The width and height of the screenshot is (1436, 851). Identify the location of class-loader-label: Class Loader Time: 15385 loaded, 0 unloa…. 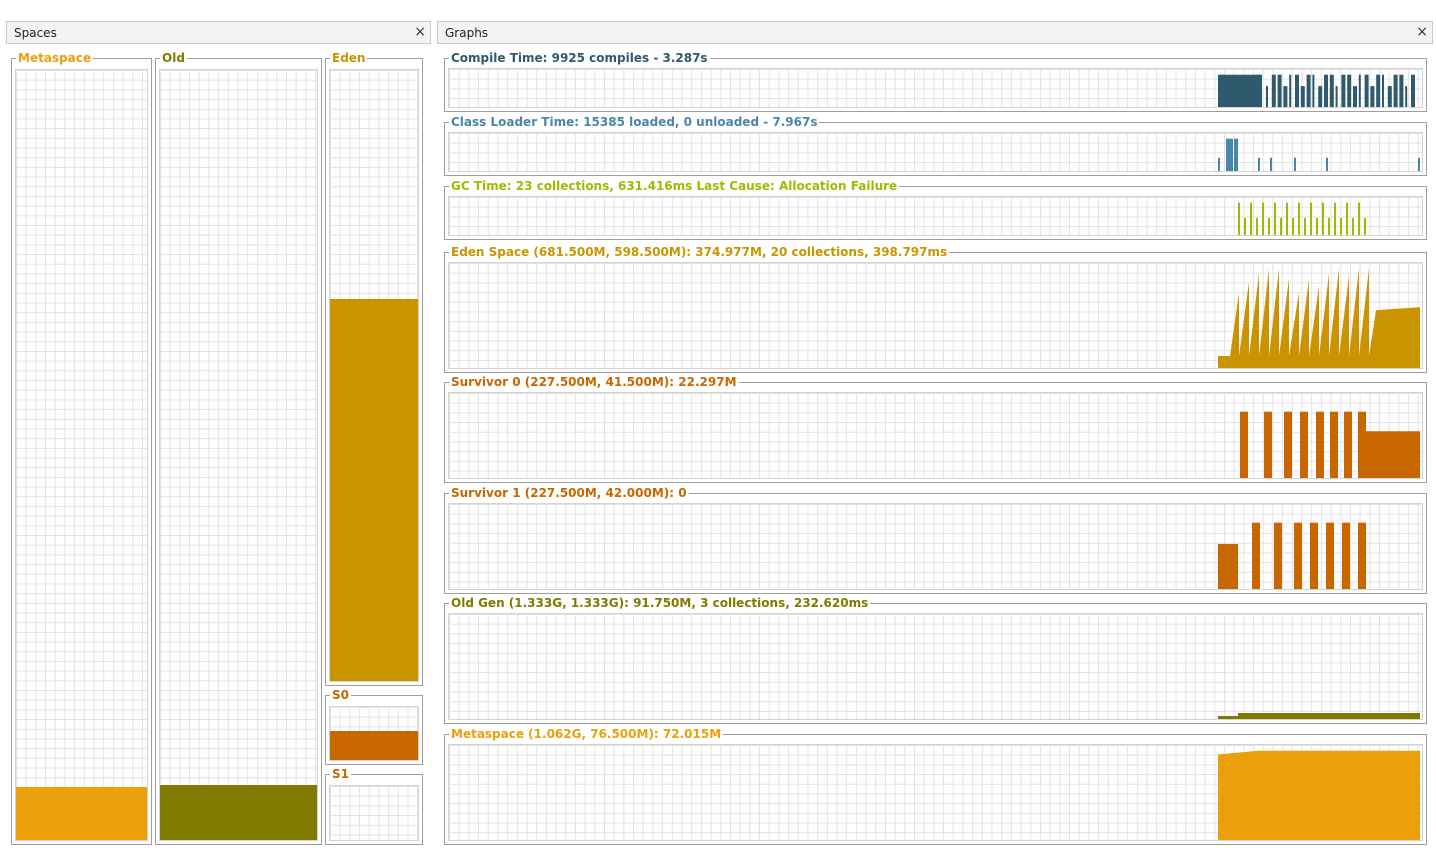
(634, 122).